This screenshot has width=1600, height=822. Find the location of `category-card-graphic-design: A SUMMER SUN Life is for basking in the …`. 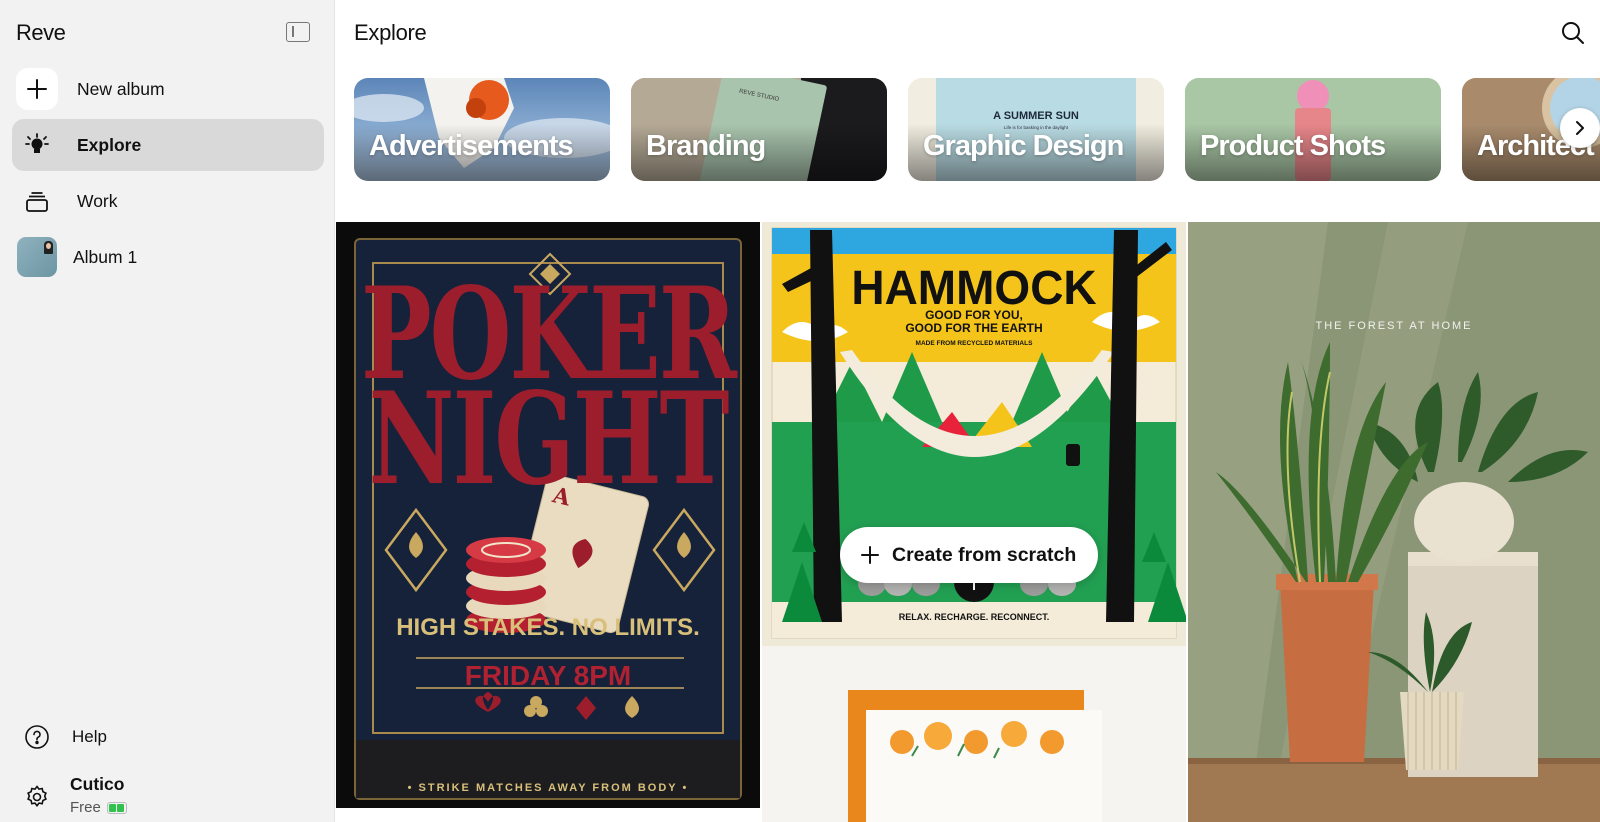

category-card-graphic-design: A SUMMER SUN Life is for basking in the … is located at coordinates (1036, 129).